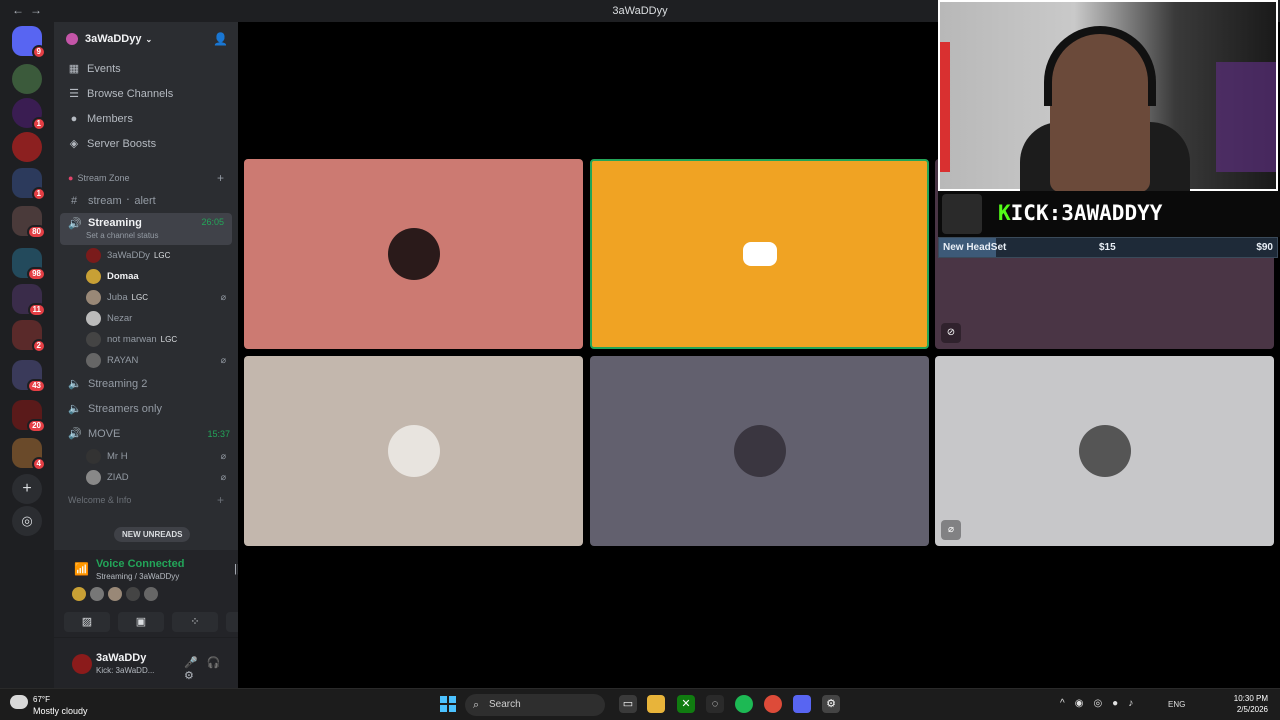  What do you see at coordinates (773, 704) in the screenshot?
I see `chrome-icon` at bounding box center [773, 704].